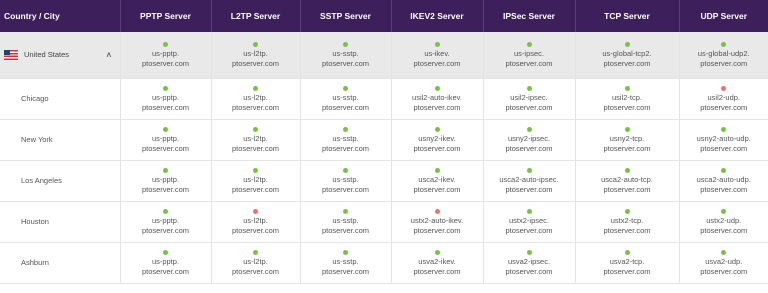 The height and width of the screenshot is (293, 768). I want to click on server-host: usca2-ikev., so click(437, 179).